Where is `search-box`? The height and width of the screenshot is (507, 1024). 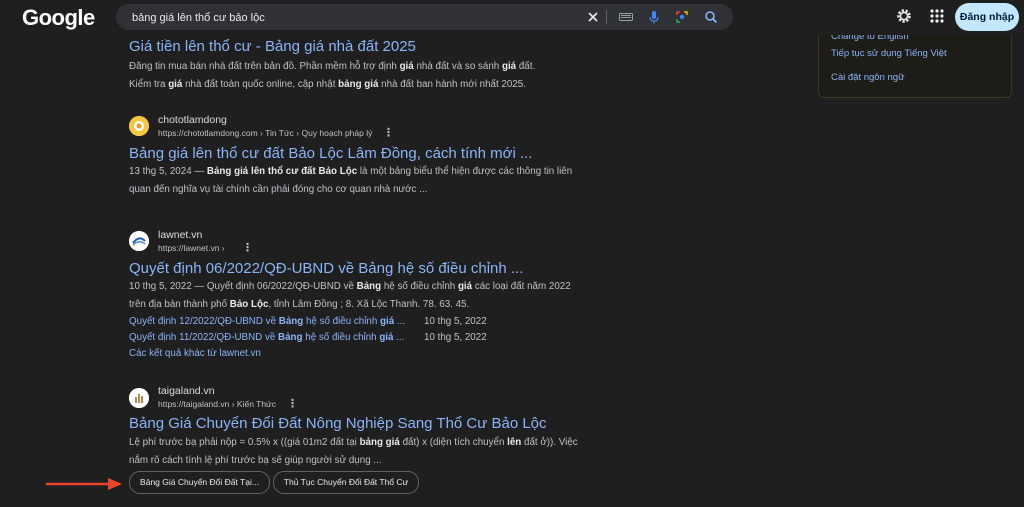 search-box is located at coordinates (424, 18).